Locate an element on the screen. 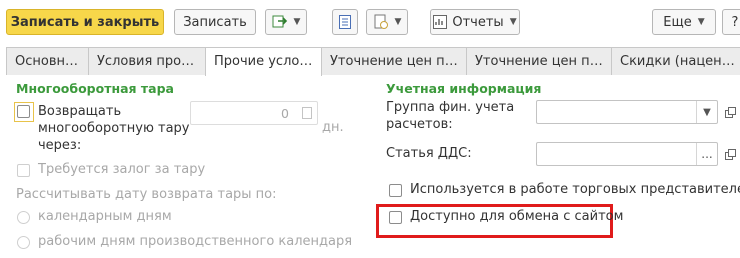  days-unit-label: дн. is located at coordinates (333, 127).